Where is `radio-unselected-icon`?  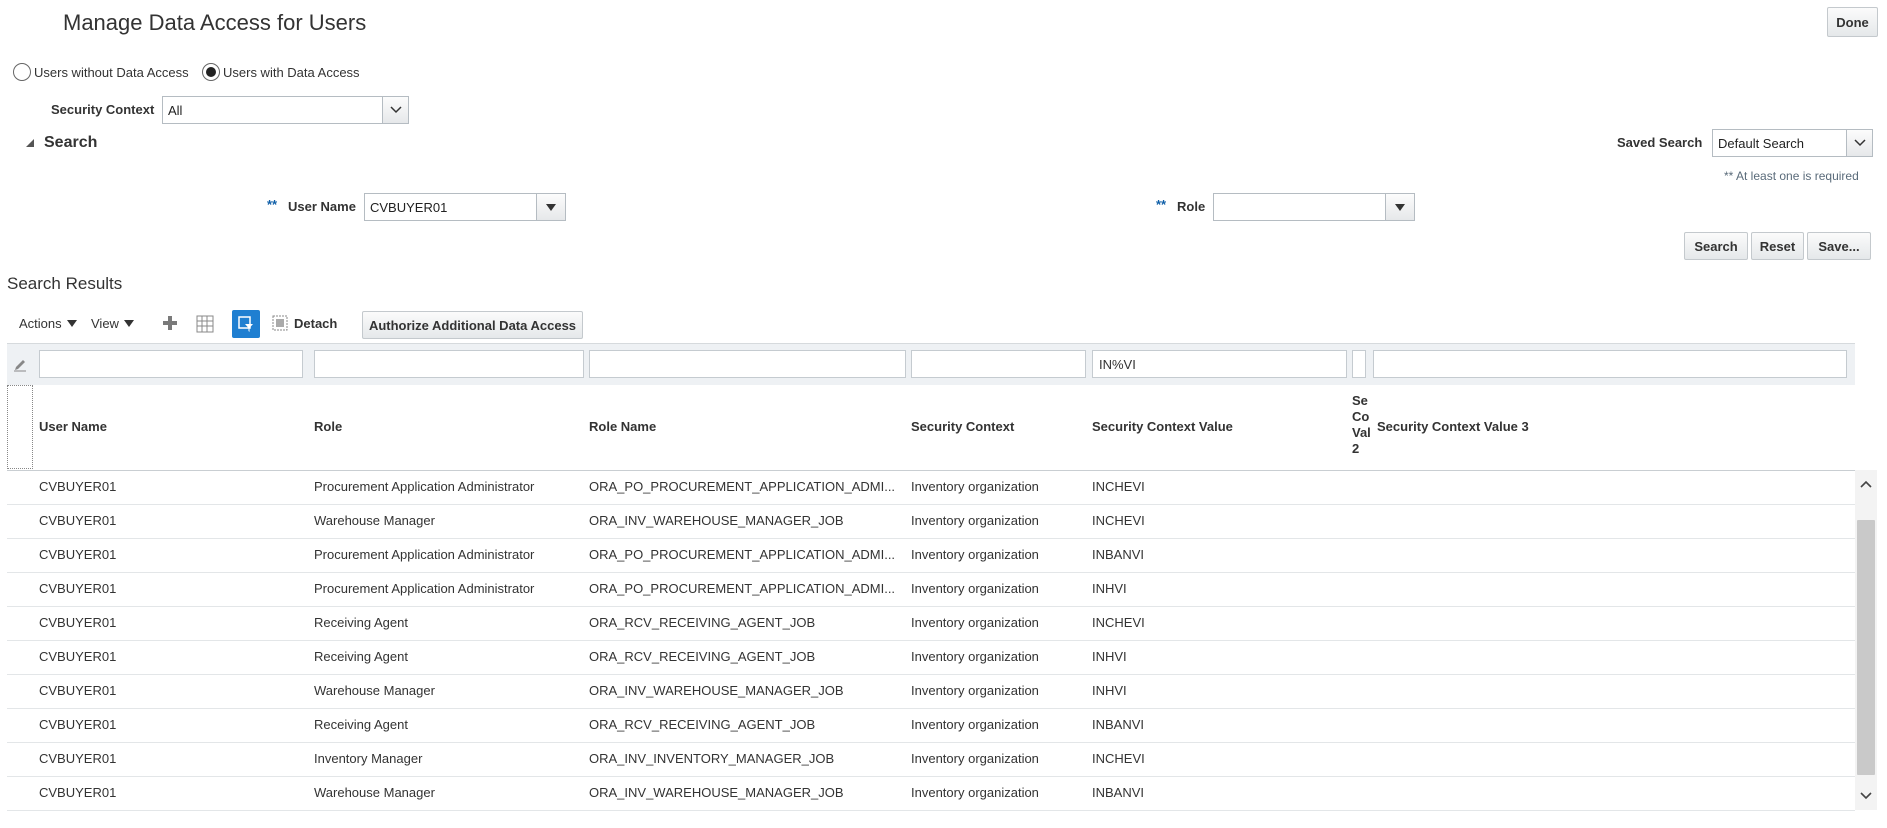
radio-unselected-icon is located at coordinates (22, 72).